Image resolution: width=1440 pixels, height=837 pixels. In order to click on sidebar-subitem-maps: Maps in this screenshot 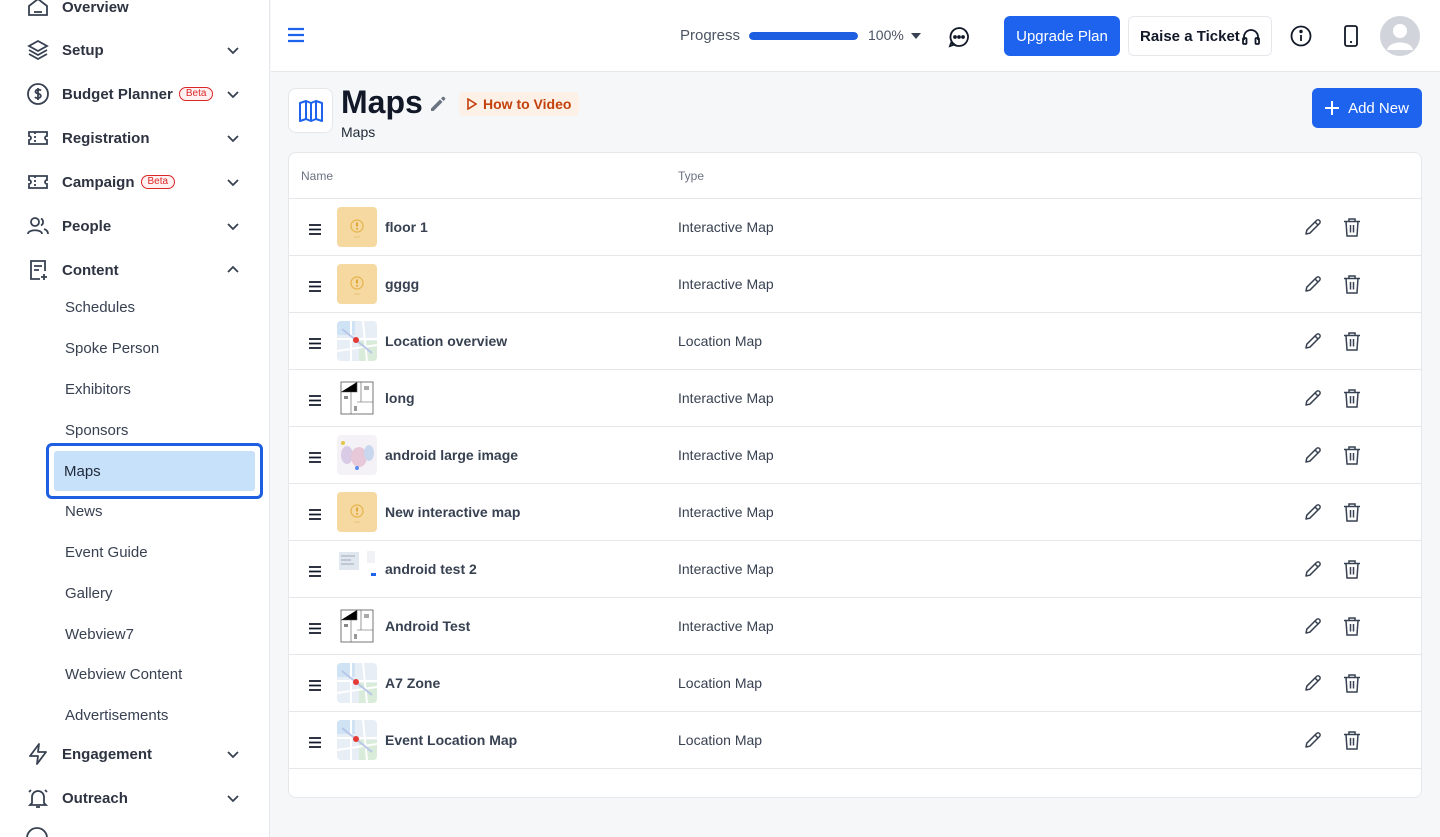, I will do `click(154, 471)`.